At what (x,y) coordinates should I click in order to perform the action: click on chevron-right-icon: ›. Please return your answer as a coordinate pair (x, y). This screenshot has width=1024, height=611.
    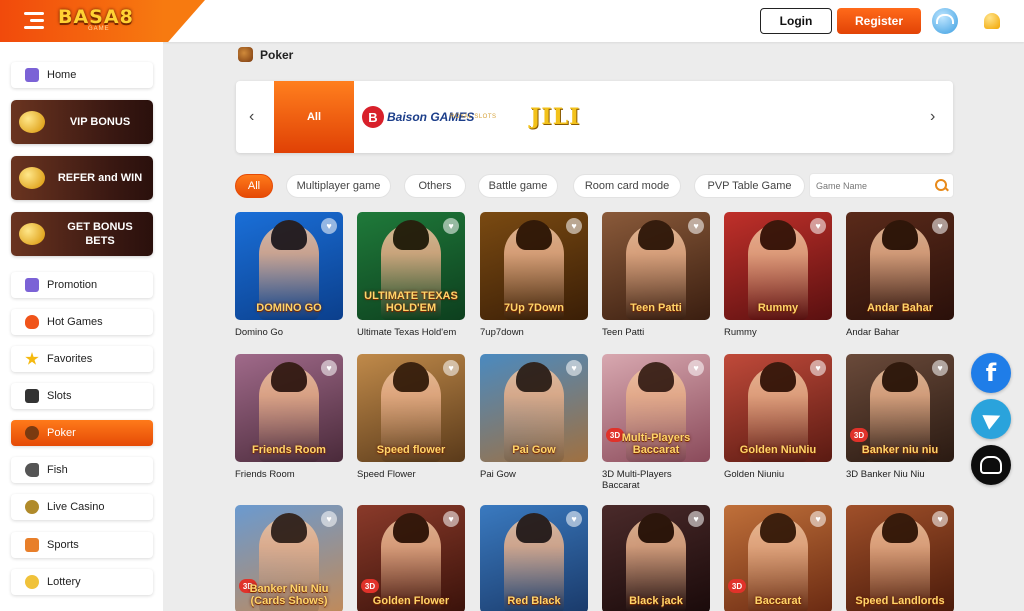
    Looking at the image, I should click on (932, 117).